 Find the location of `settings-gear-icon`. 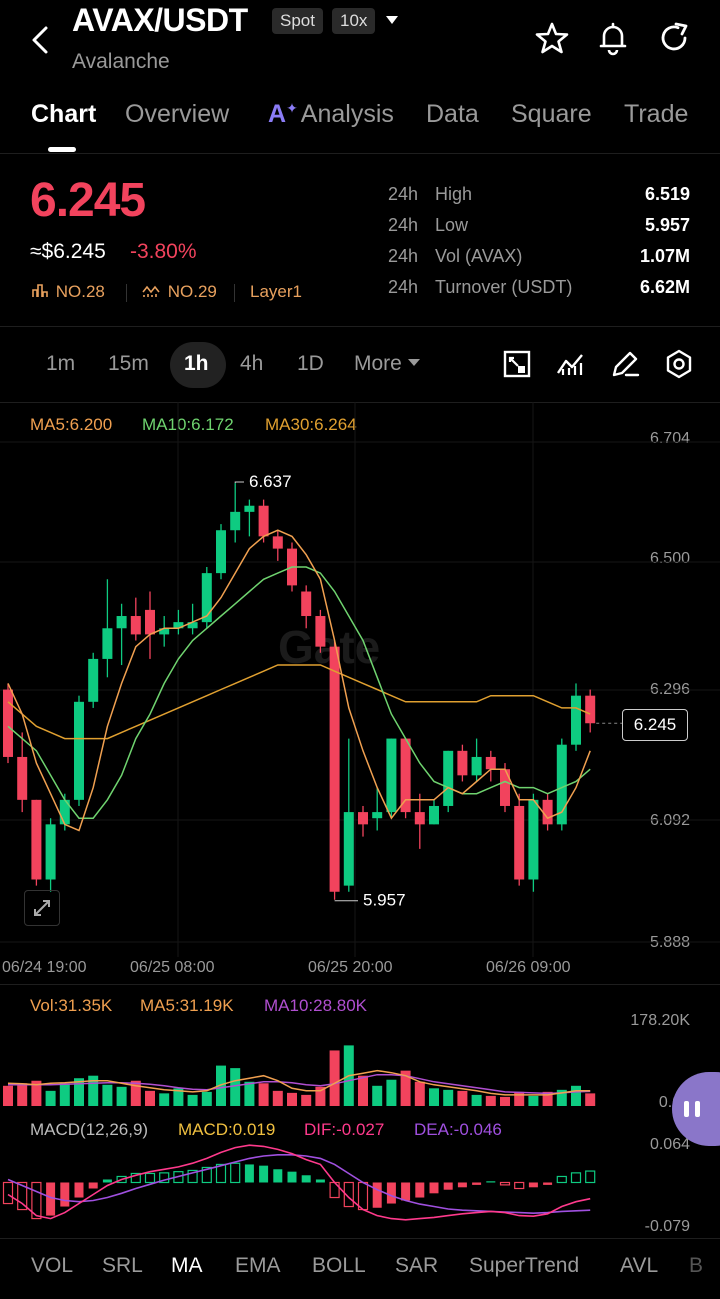

settings-gear-icon is located at coordinates (679, 364).